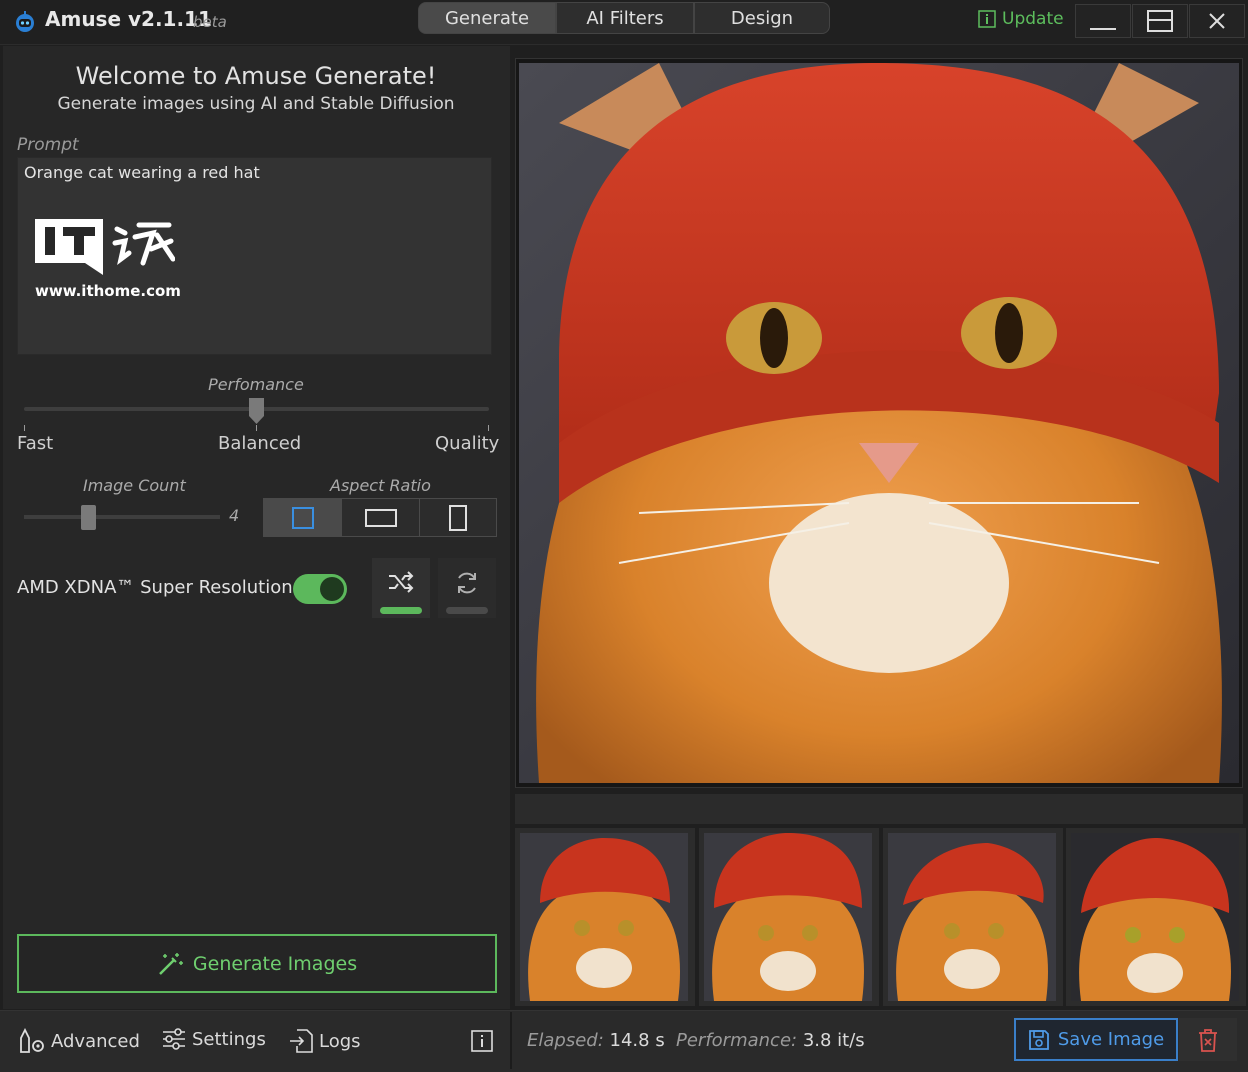  I want to click on aspect-landscape-button, so click(380, 517).